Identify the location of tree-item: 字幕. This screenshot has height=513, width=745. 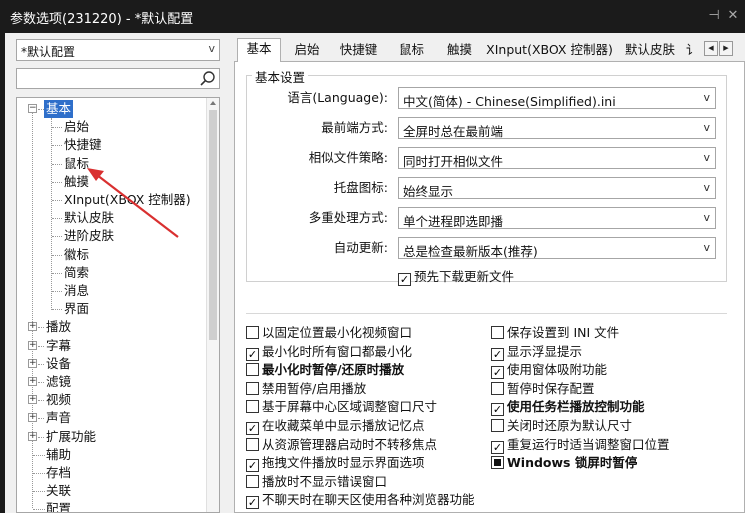
(58, 346).